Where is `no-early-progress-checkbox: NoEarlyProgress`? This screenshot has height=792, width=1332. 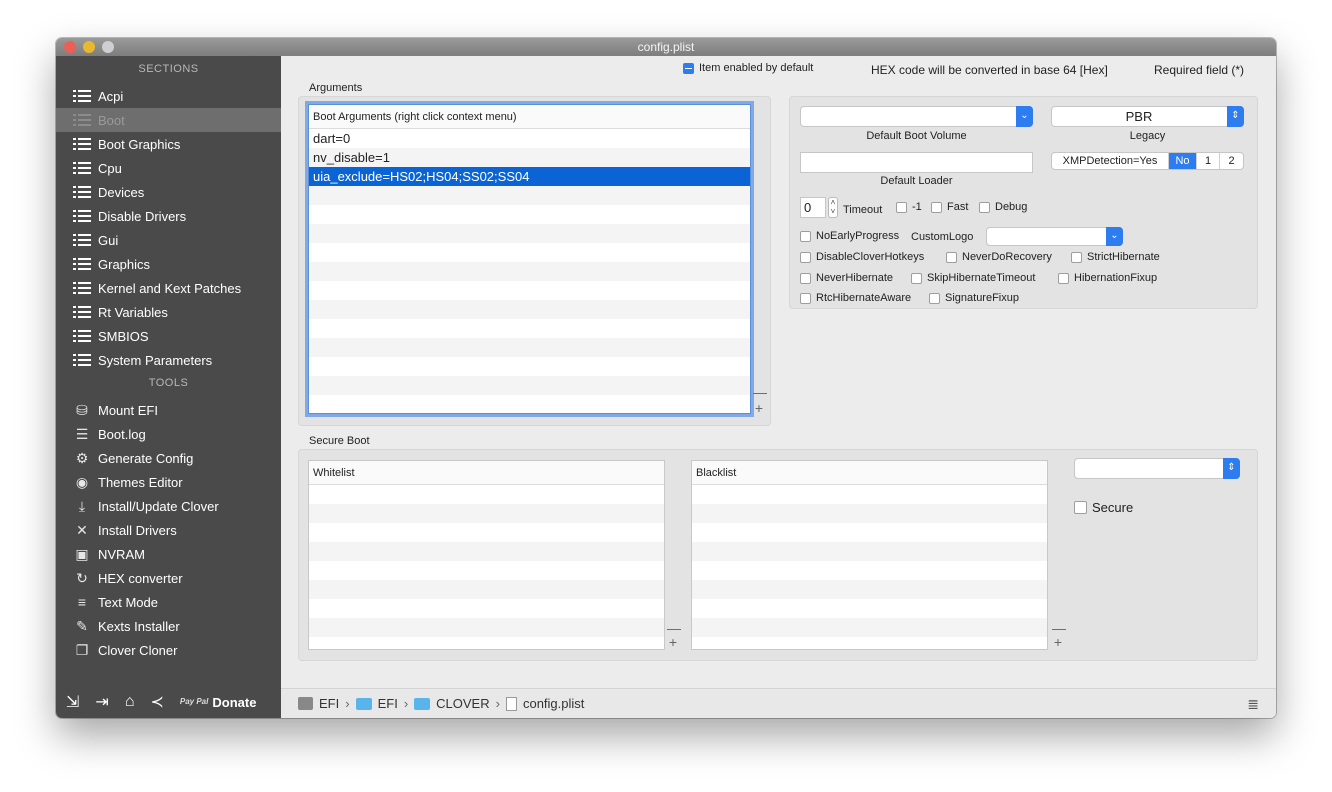 no-early-progress-checkbox: NoEarlyProgress is located at coordinates (849, 236).